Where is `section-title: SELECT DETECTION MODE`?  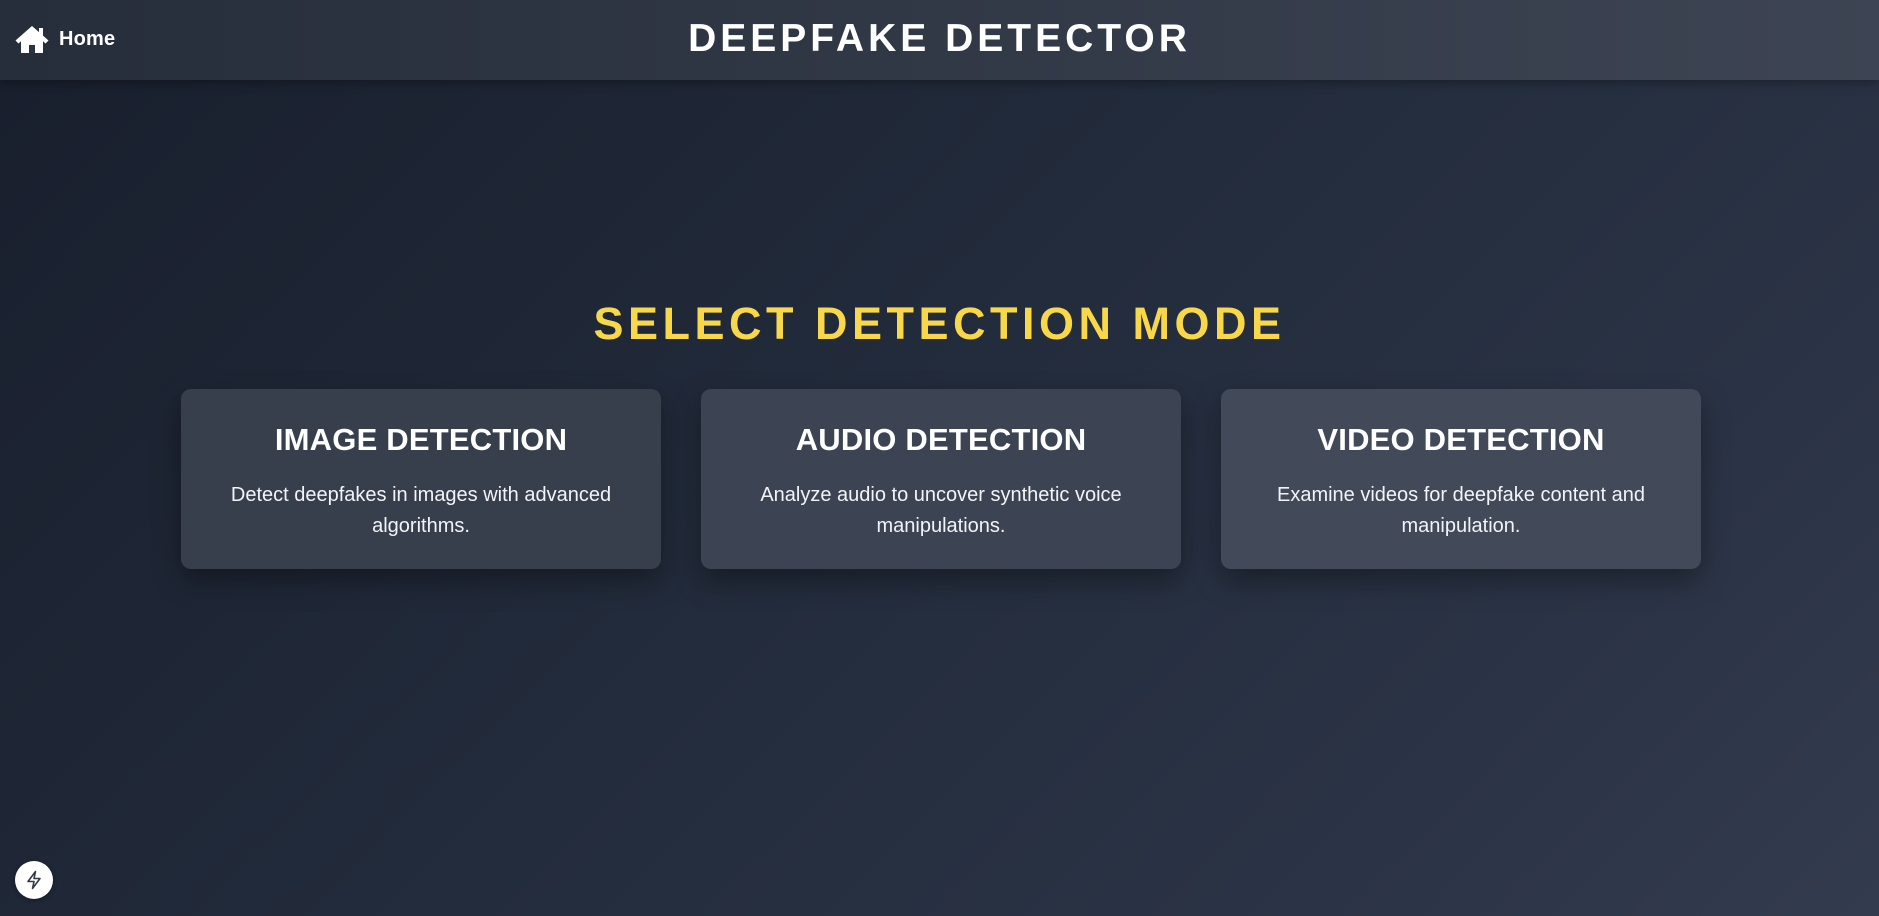
section-title: SELECT DETECTION MODE is located at coordinates (939, 323).